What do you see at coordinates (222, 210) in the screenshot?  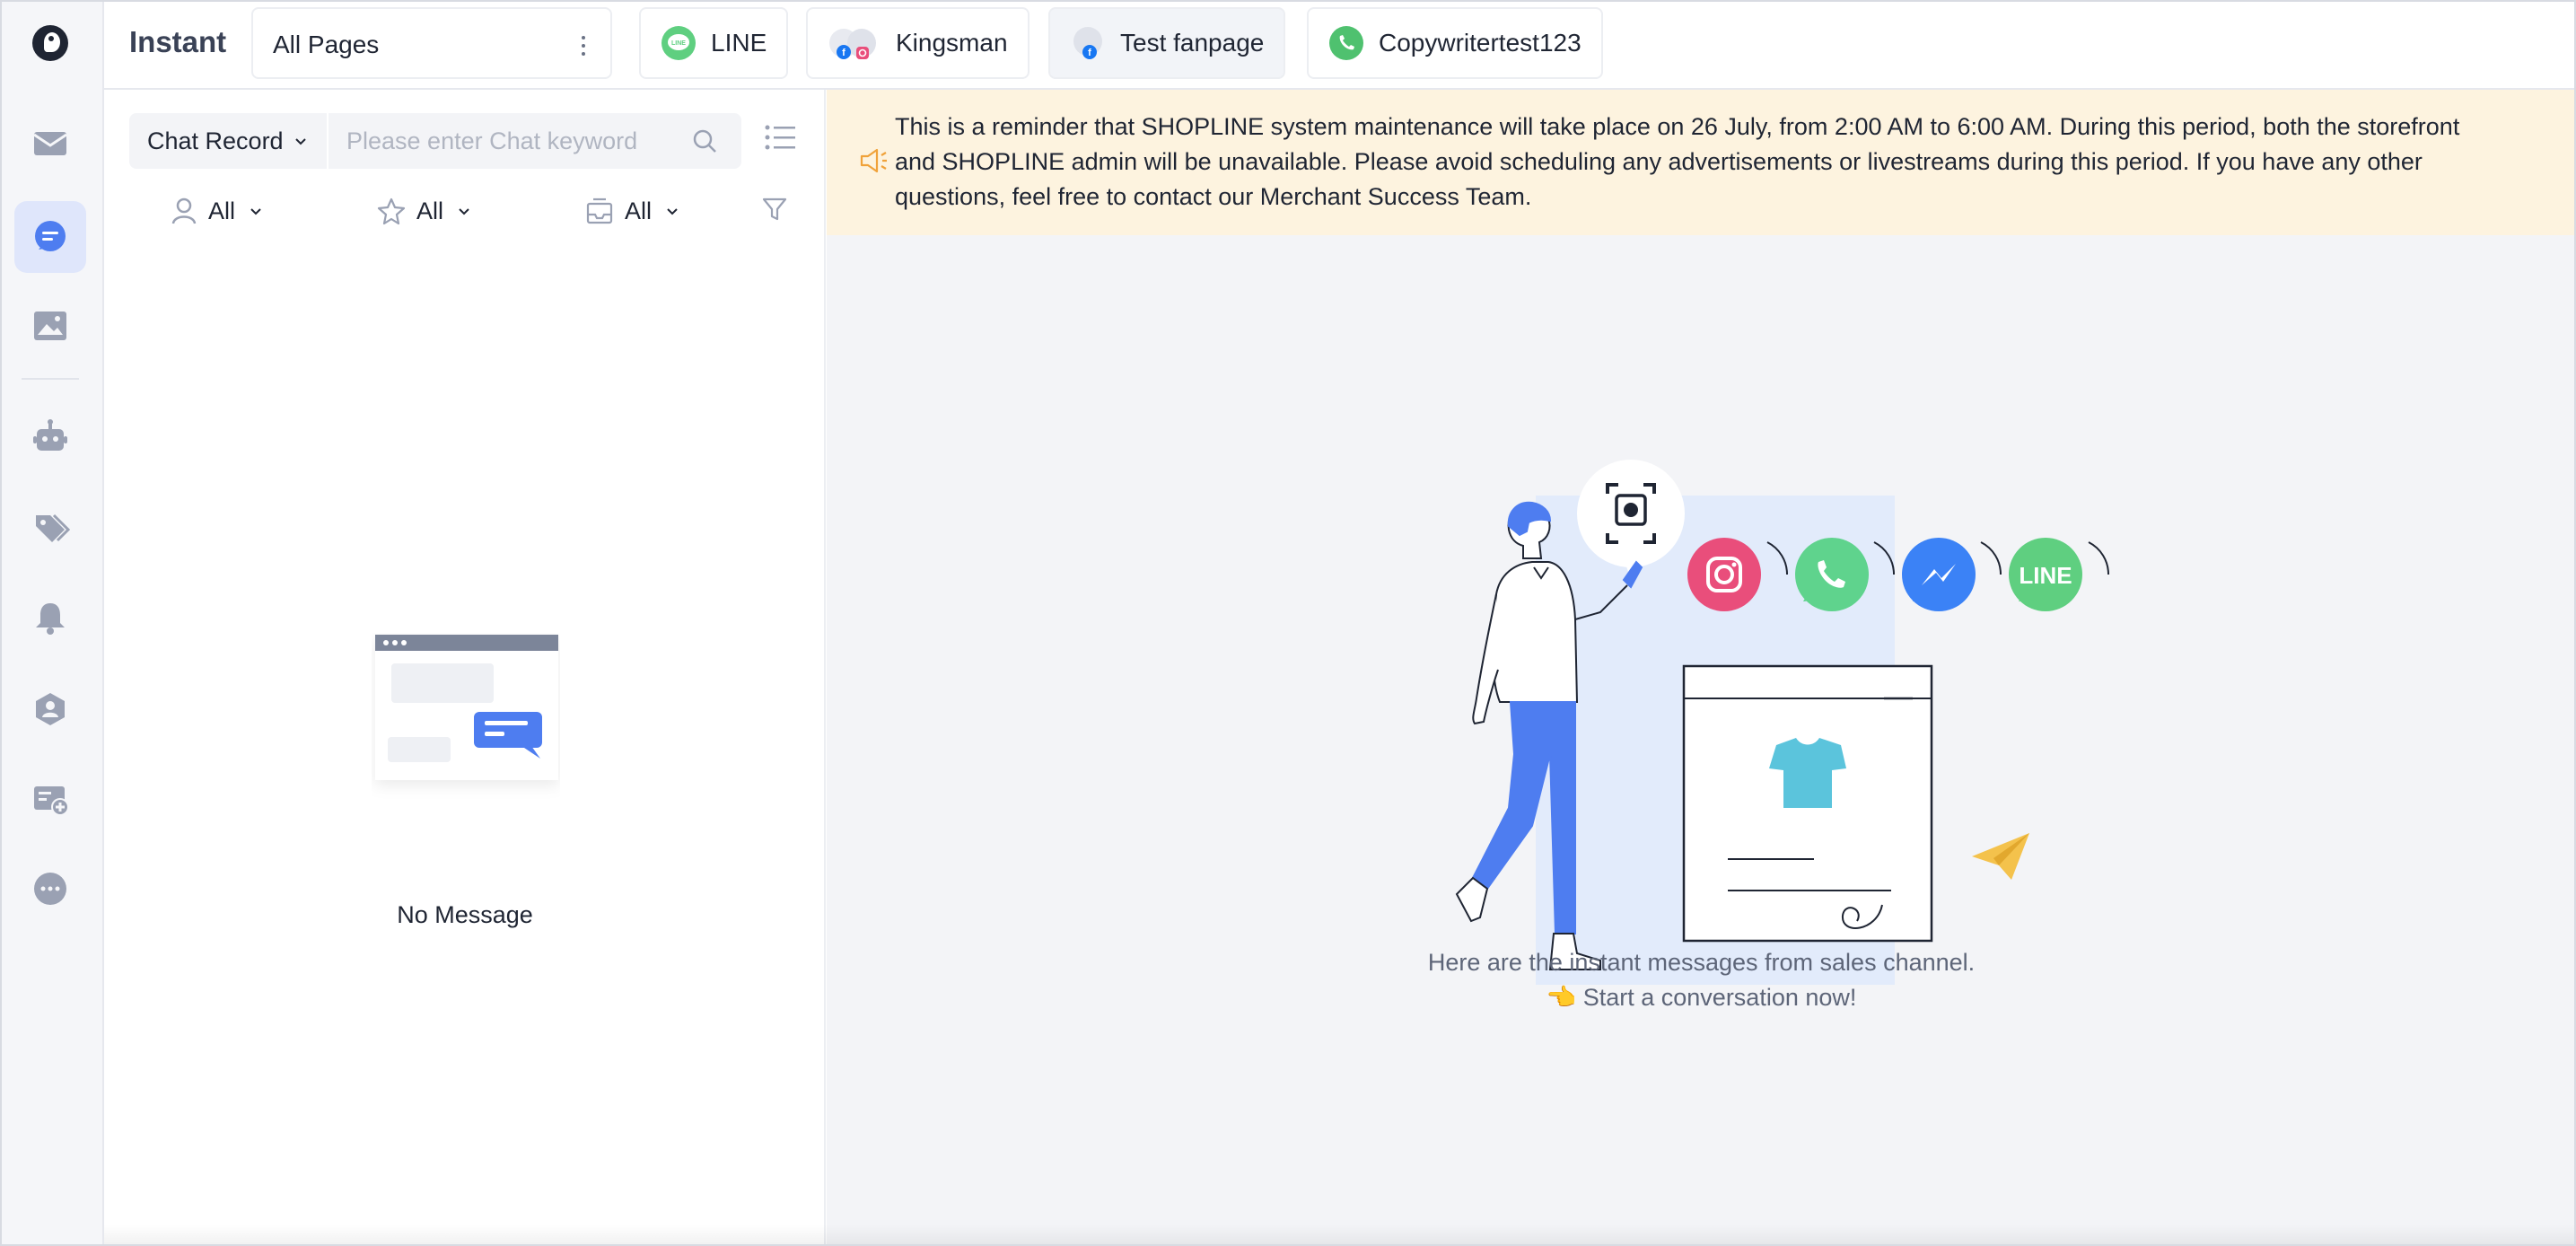 I see `assignee-filter-value: All` at bounding box center [222, 210].